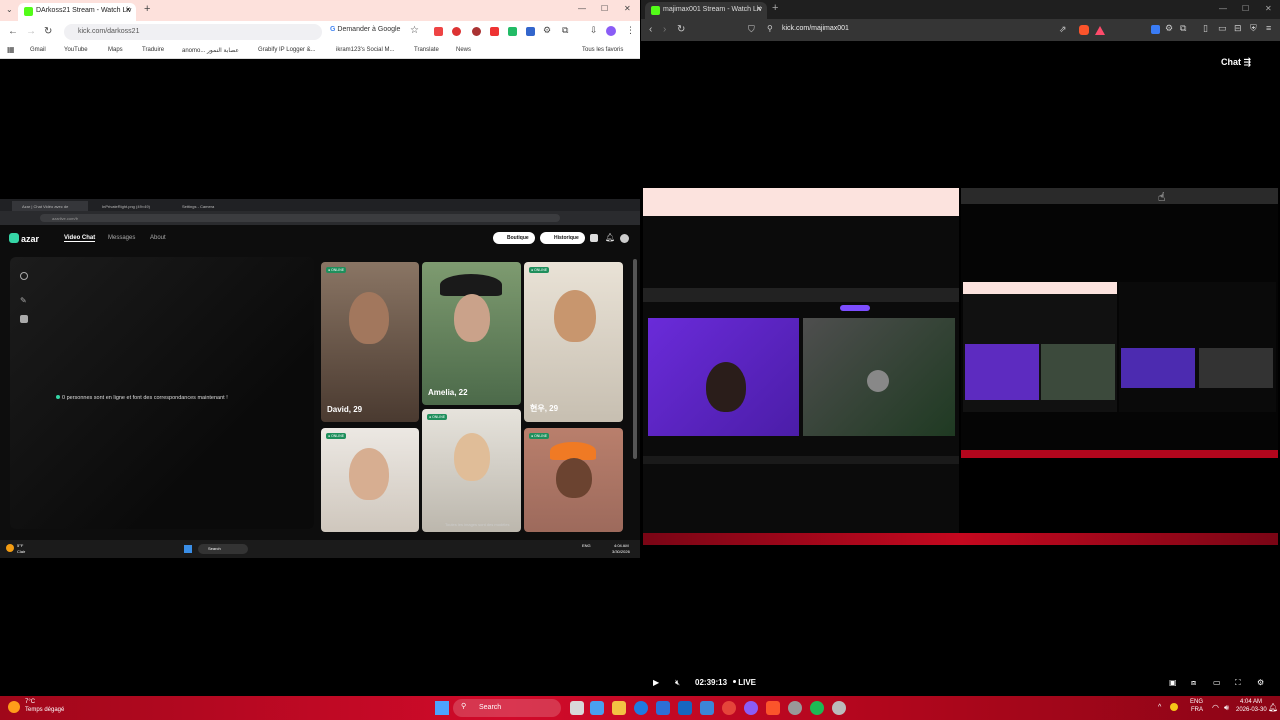  What do you see at coordinates (562, 238) in the screenshot?
I see `historique-button: Historique` at bounding box center [562, 238].